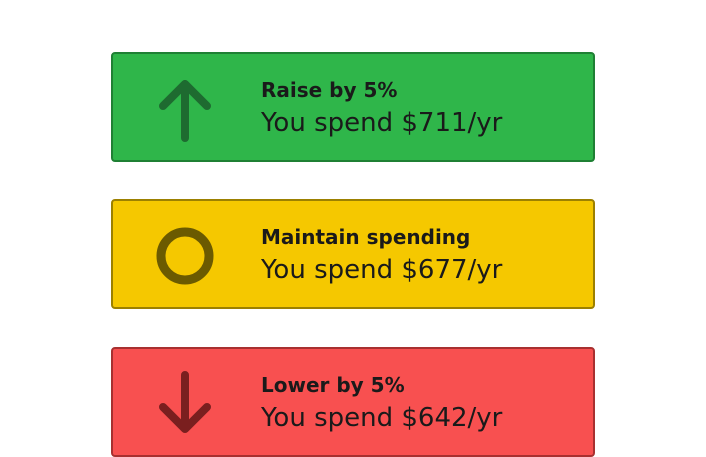 This screenshot has height=457, width=706. I want to click on circle-icon, so click(185, 256).